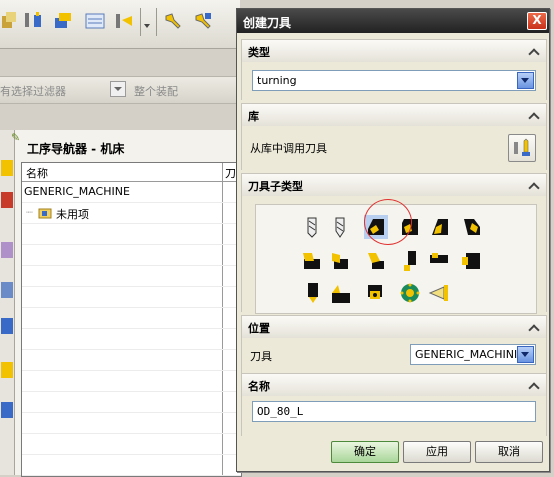  Describe the element at coordinates (156, 91) in the screenshot. I see `assembly-filter: 整个装配` at that location.